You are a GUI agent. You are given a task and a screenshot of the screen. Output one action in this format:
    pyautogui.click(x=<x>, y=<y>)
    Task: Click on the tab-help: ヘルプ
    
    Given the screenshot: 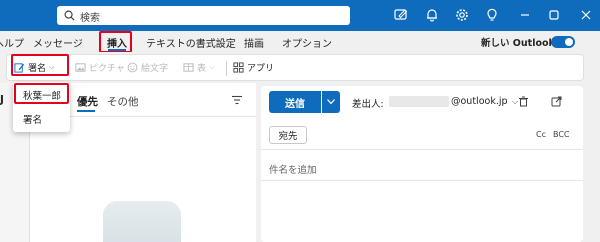 What is the action you would take?
    pyautogui.click(x=12, y=42)
    